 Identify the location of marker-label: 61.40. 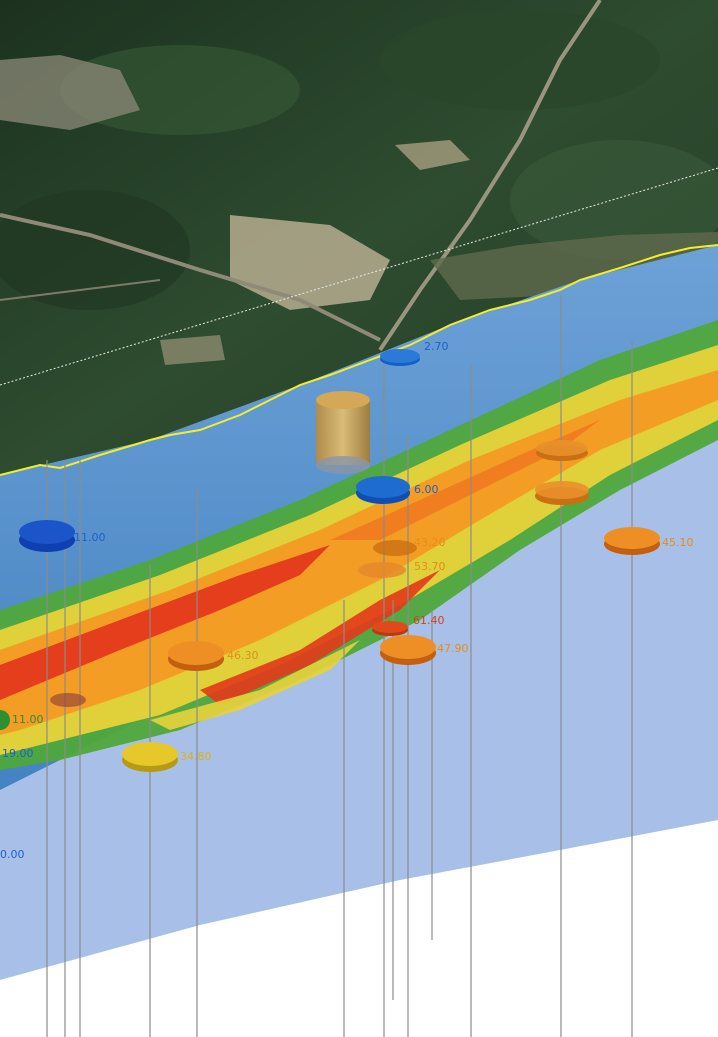
(429, 620).